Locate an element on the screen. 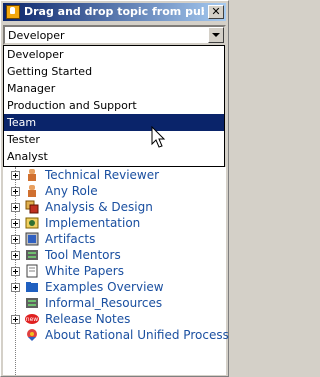 This screenshot has height=377, width=320. dropdown-item-team: Team is located at coordinates (114, 122).